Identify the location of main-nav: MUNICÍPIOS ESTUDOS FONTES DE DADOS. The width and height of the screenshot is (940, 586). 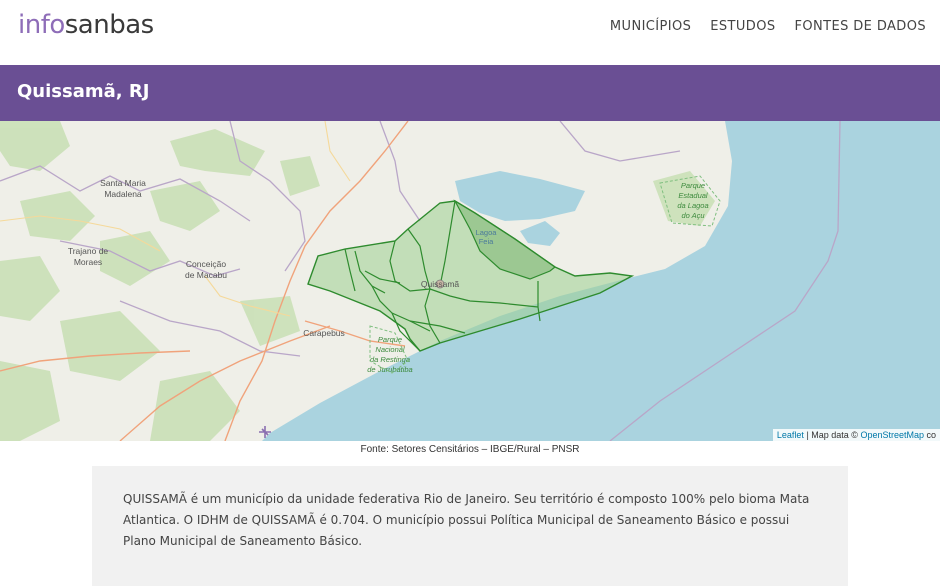
(768, 26).